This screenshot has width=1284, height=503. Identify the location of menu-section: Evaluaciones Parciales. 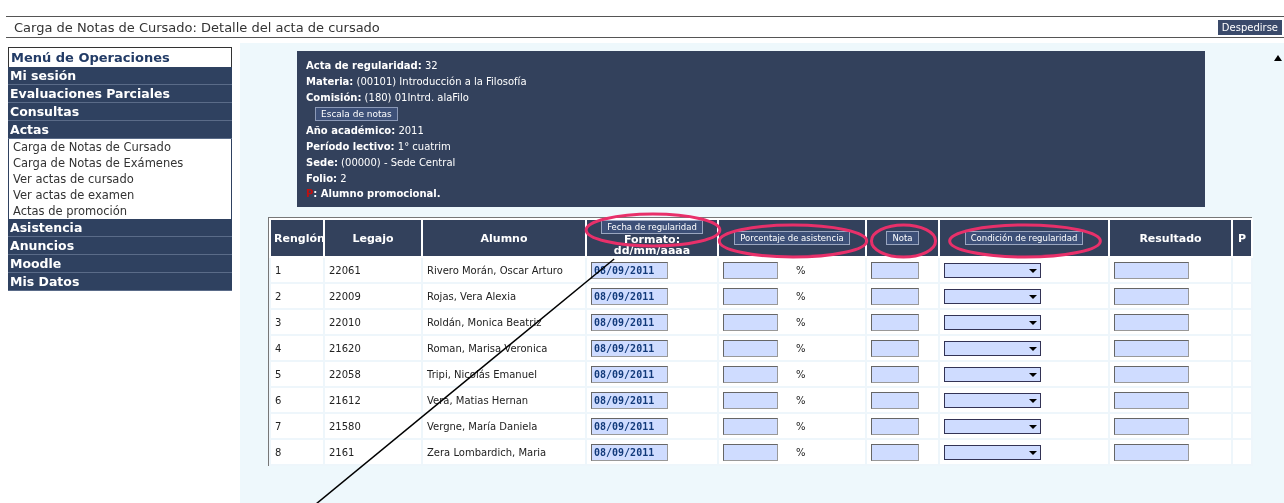
(120, 94).